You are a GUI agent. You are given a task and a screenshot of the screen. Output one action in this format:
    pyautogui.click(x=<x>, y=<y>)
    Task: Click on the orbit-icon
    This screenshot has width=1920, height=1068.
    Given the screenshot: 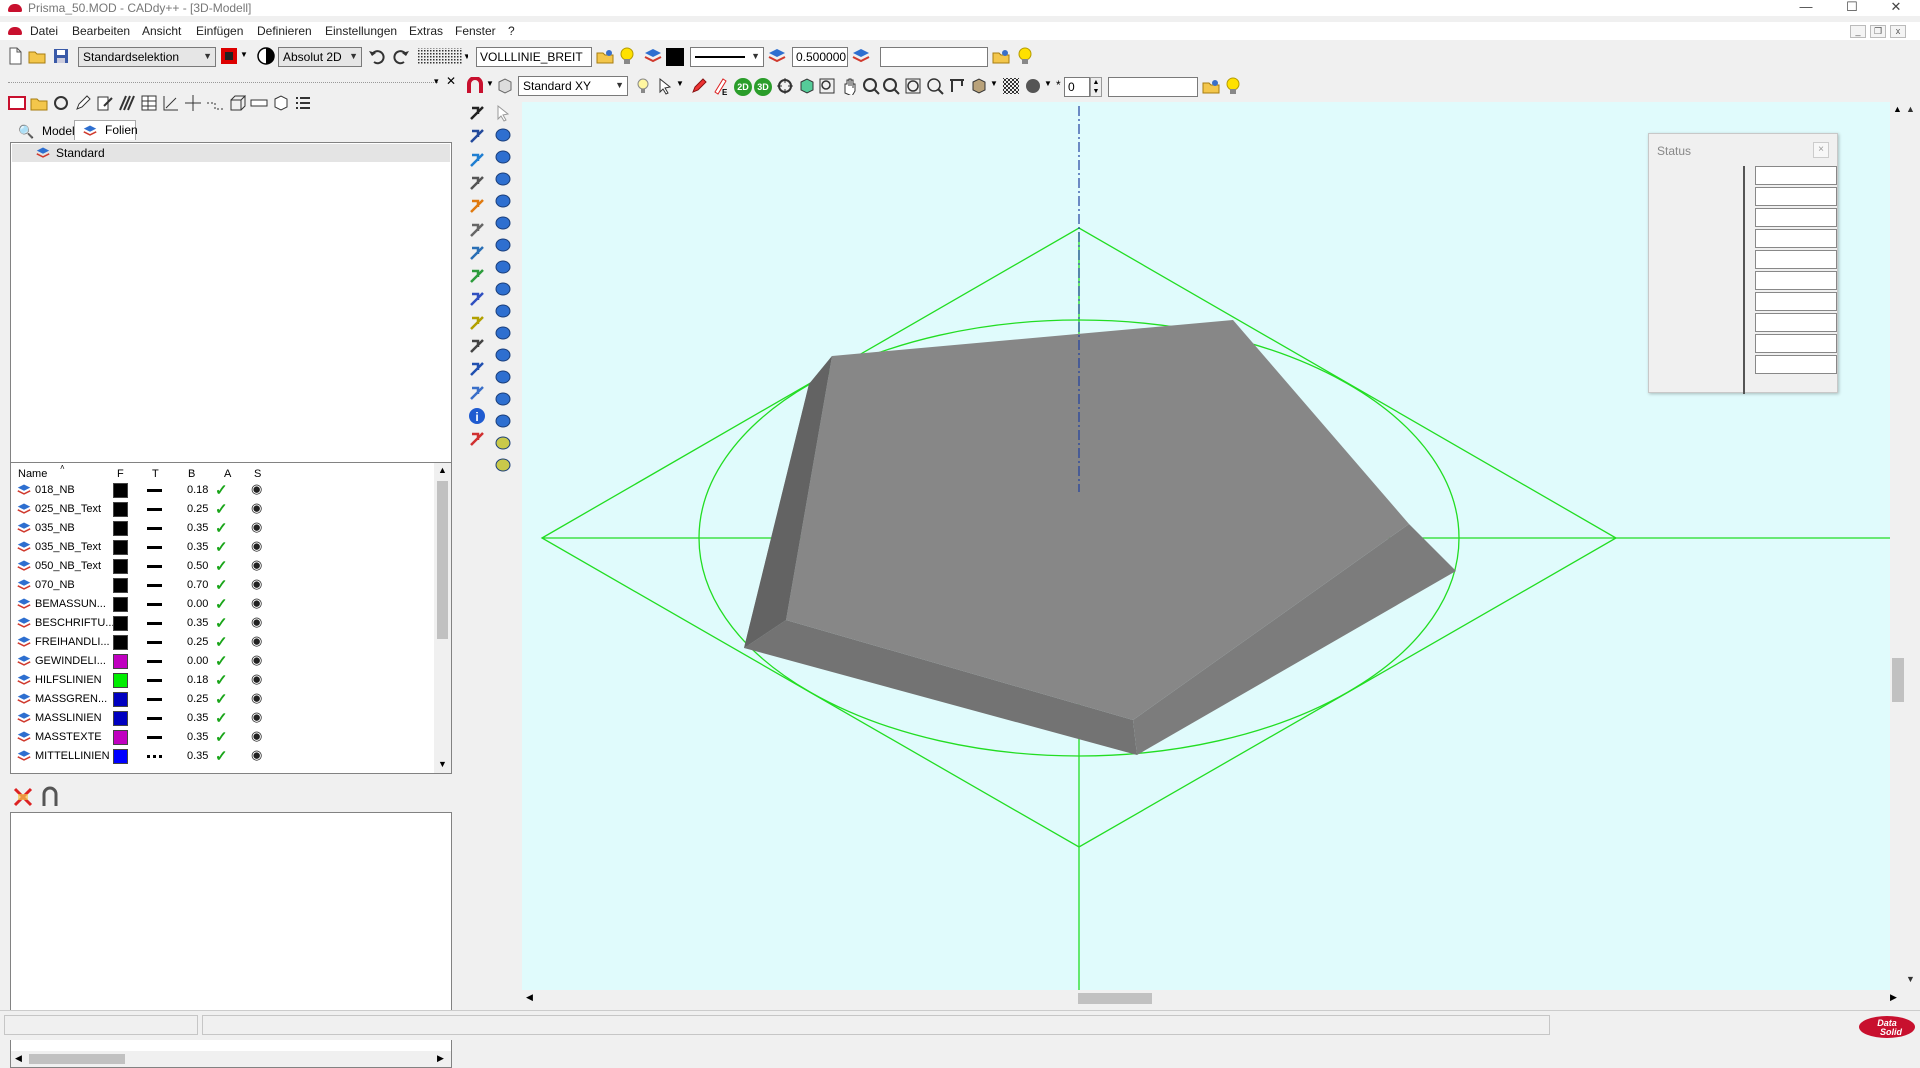 What is the action you would take?
    pyautogui.click(x=785, y=86)
    